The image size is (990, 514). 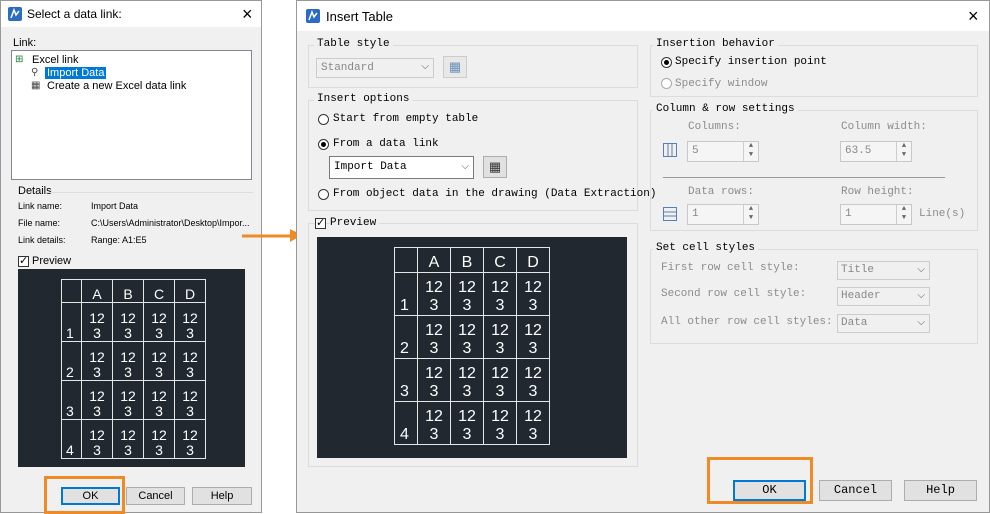 What do you see at coordinates (434, 260) in the screenshot?
I see `column-header: A` at bounding box center [434, 260].